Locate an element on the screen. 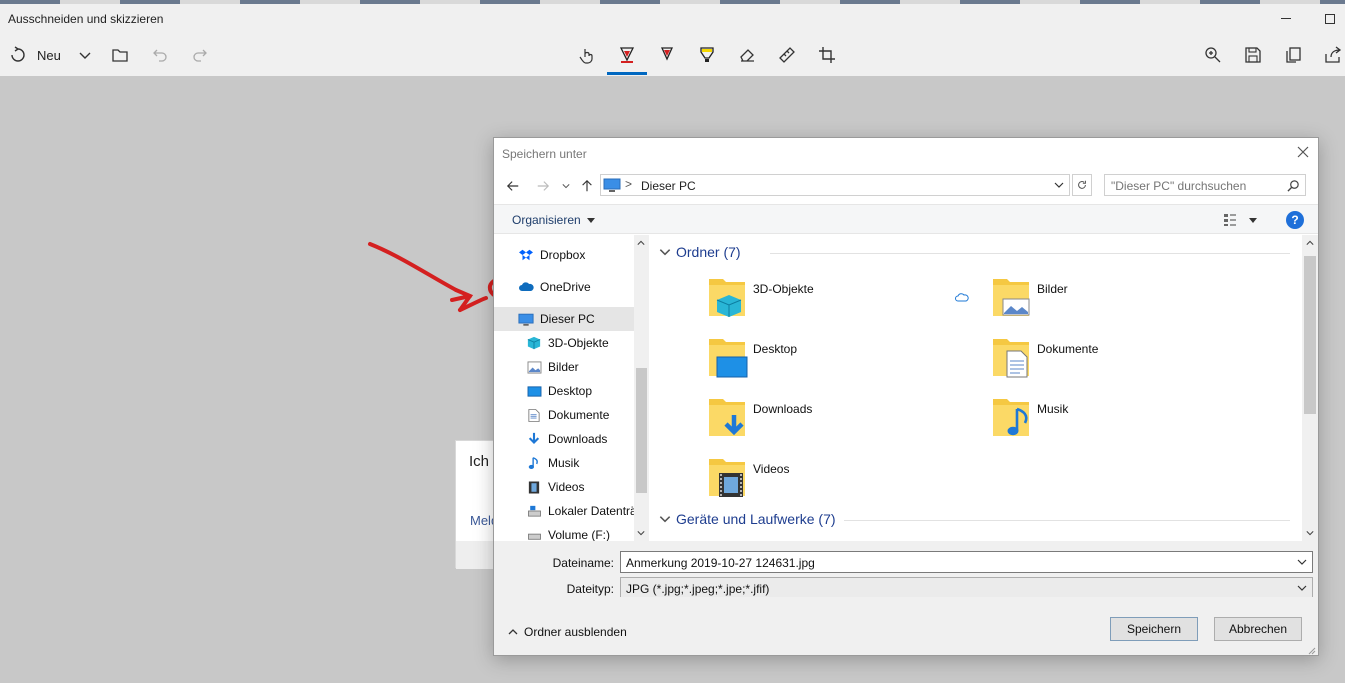  nav-item-dokumente: Dokumente is located at coordinates (564, 415).